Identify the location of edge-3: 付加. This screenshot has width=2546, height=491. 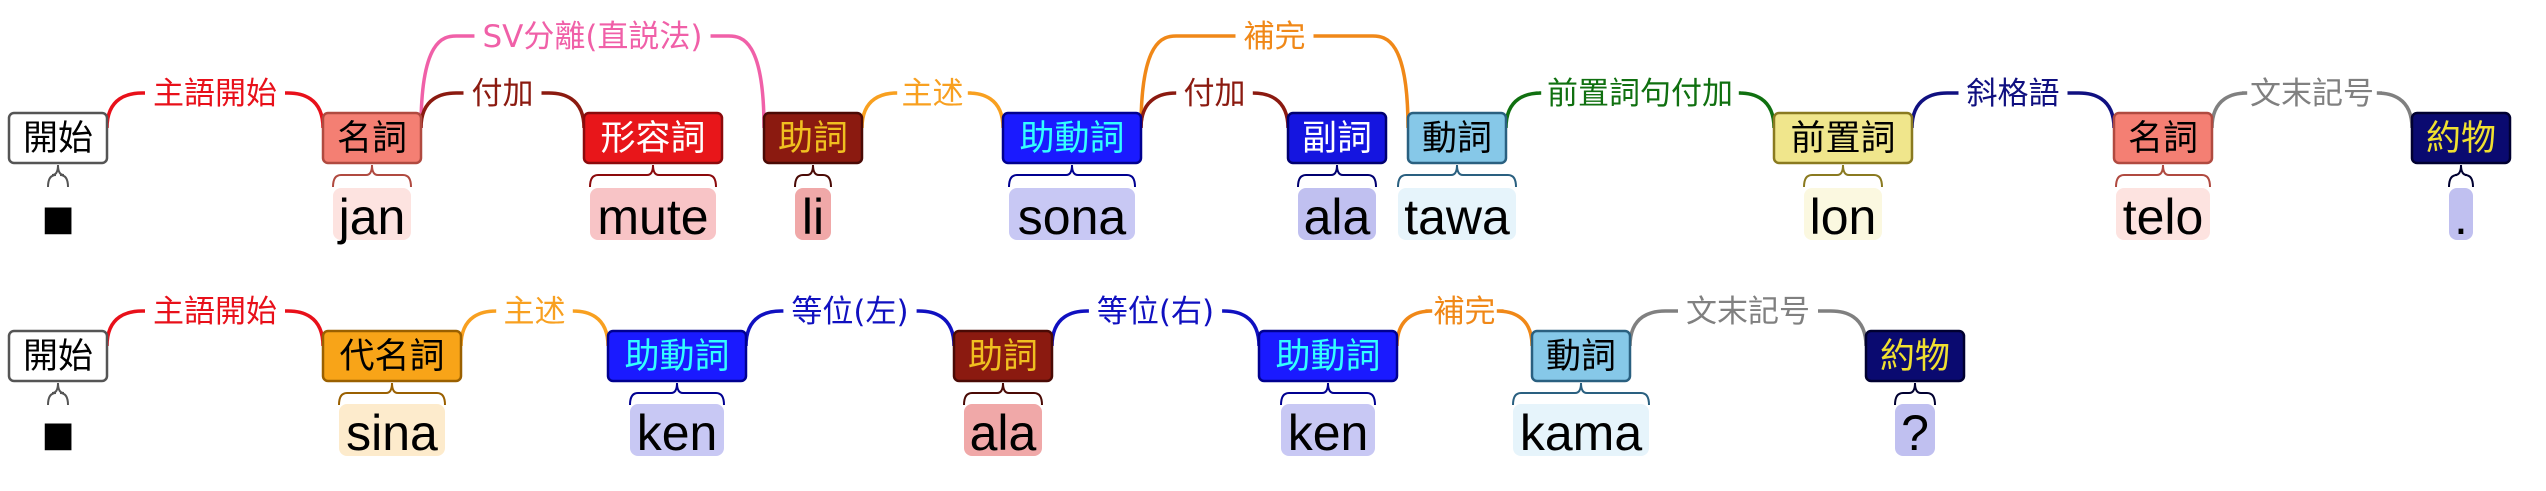
(502, 102).